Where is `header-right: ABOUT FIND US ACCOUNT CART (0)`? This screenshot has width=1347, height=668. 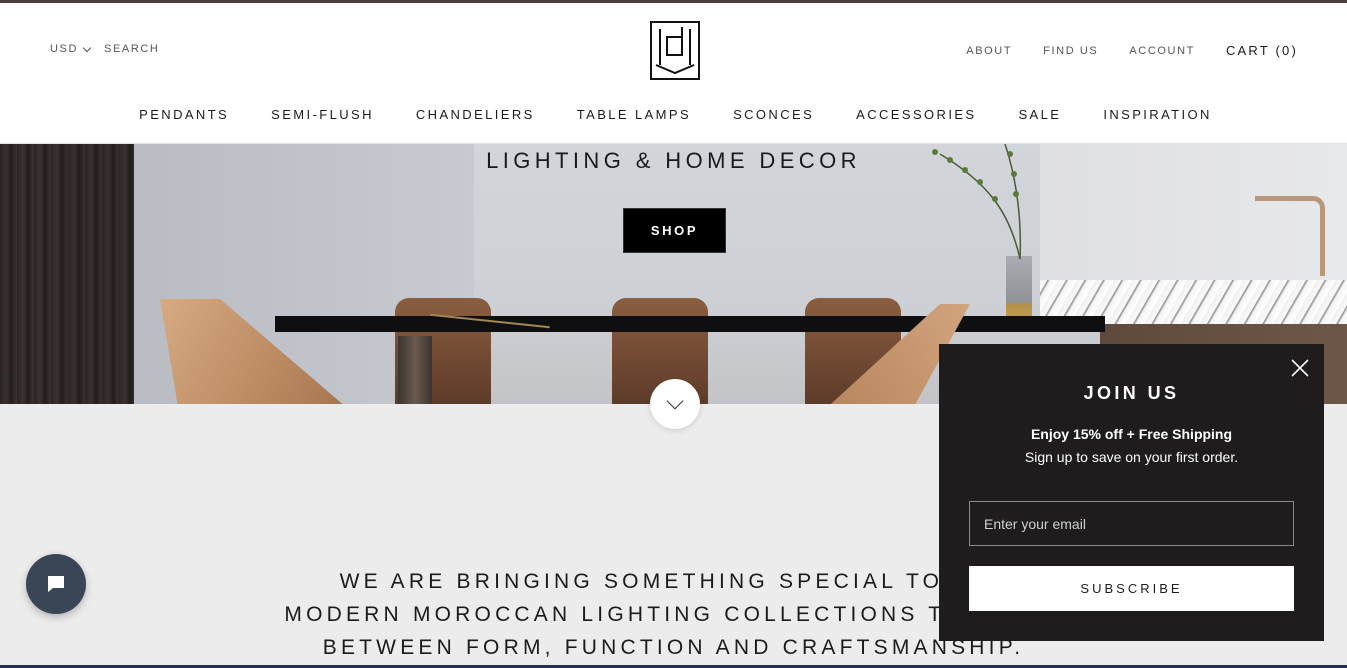
header-right: ABOUT FIND US ACCOUNT CART (0) is located at coordinates (1132, 50).